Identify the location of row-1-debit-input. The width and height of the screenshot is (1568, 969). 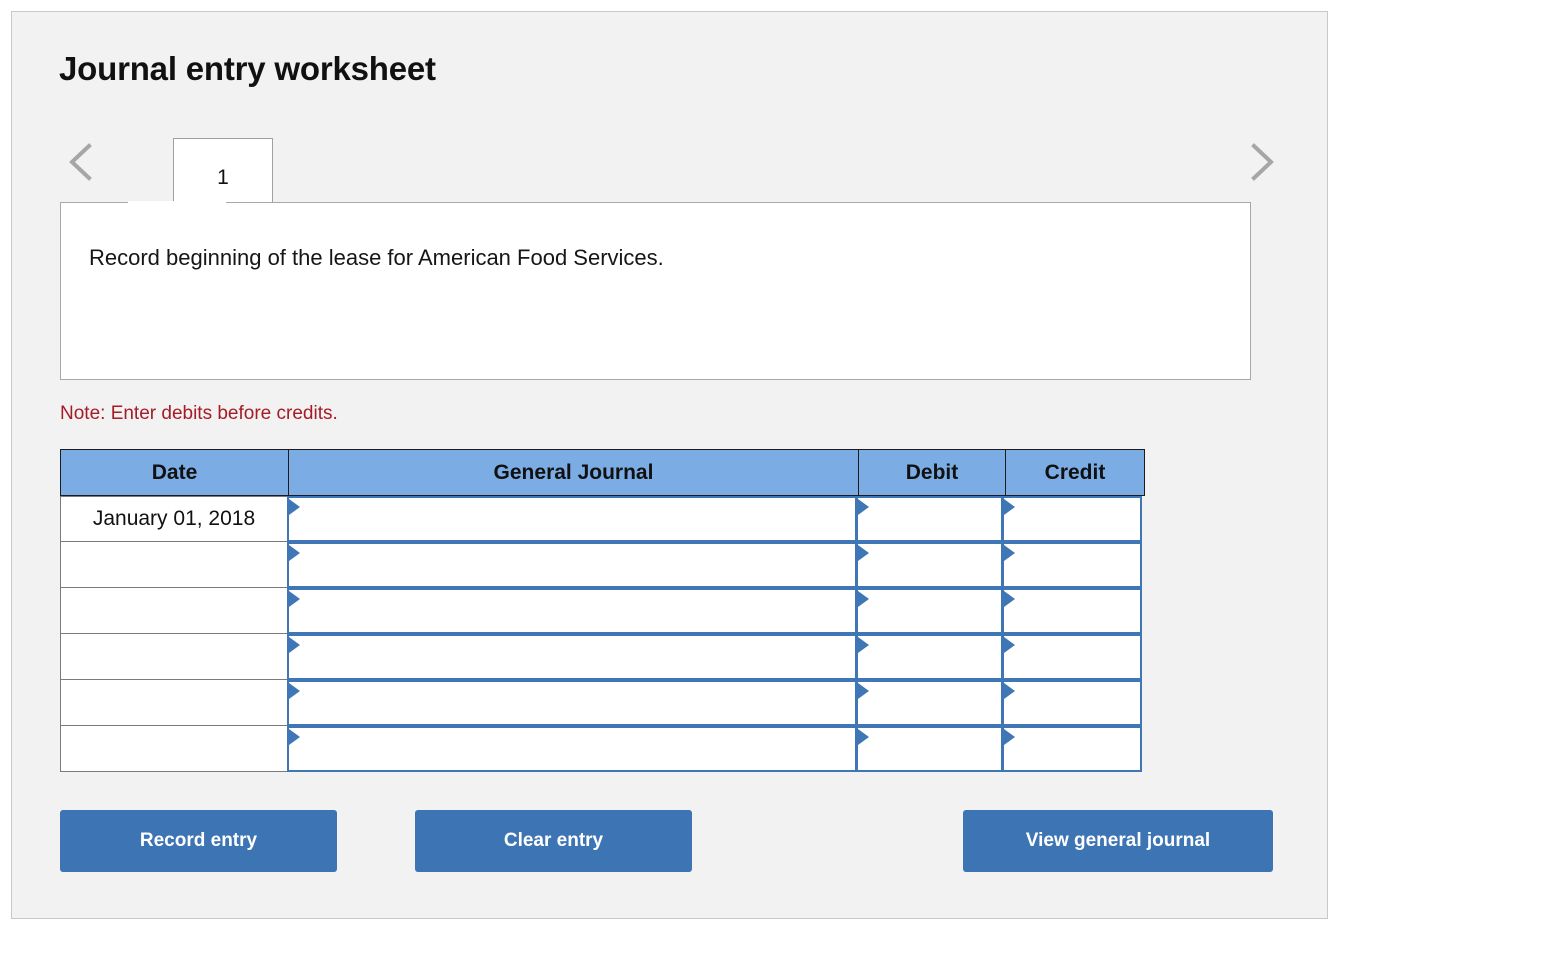
(929, 565).